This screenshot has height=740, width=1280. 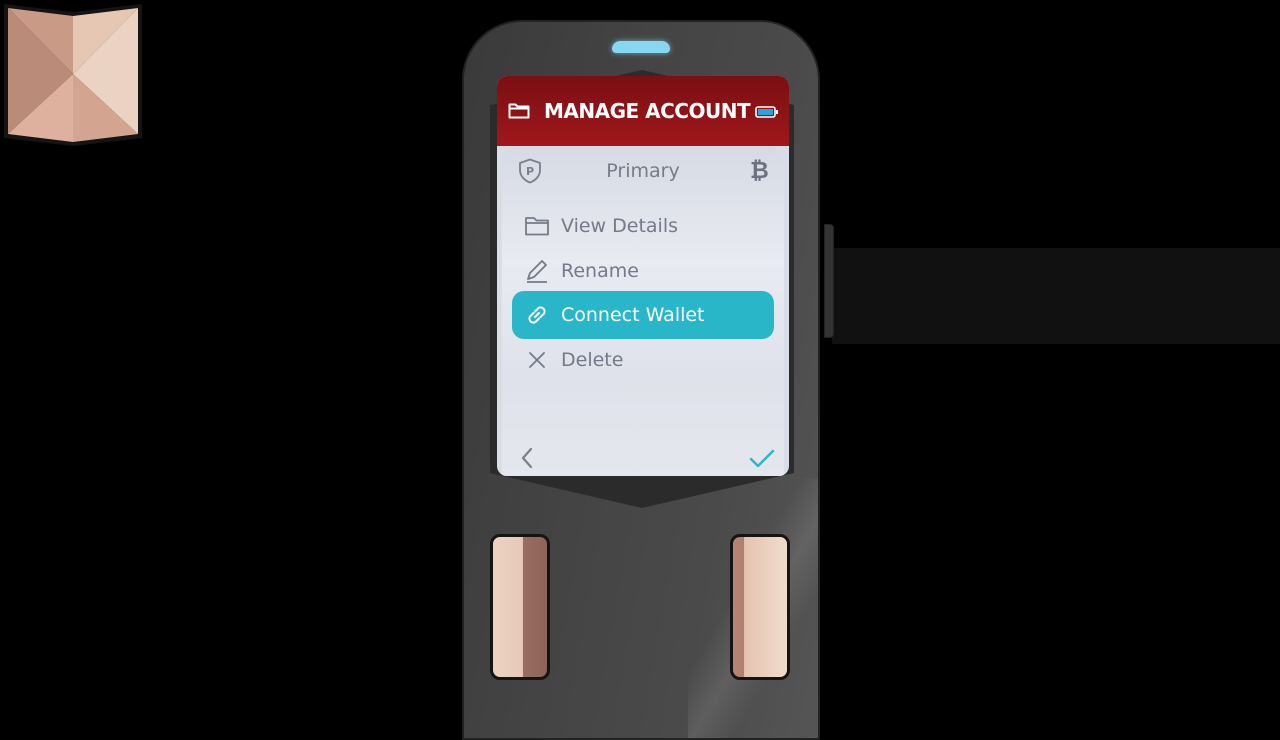 What do you see at coordinates (647, 111) in the screenshot?
I see `page-title: MANAGE ACCOUNT` at bounding box center [647, 111].